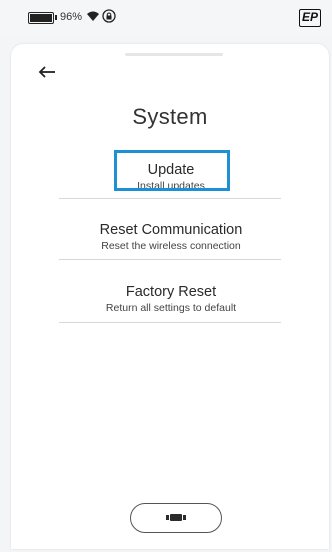 This screenshot has width=332, height=552. Describe the element at coordinates (174, 54) in the screenshot. I see `drag-handle` at that location.